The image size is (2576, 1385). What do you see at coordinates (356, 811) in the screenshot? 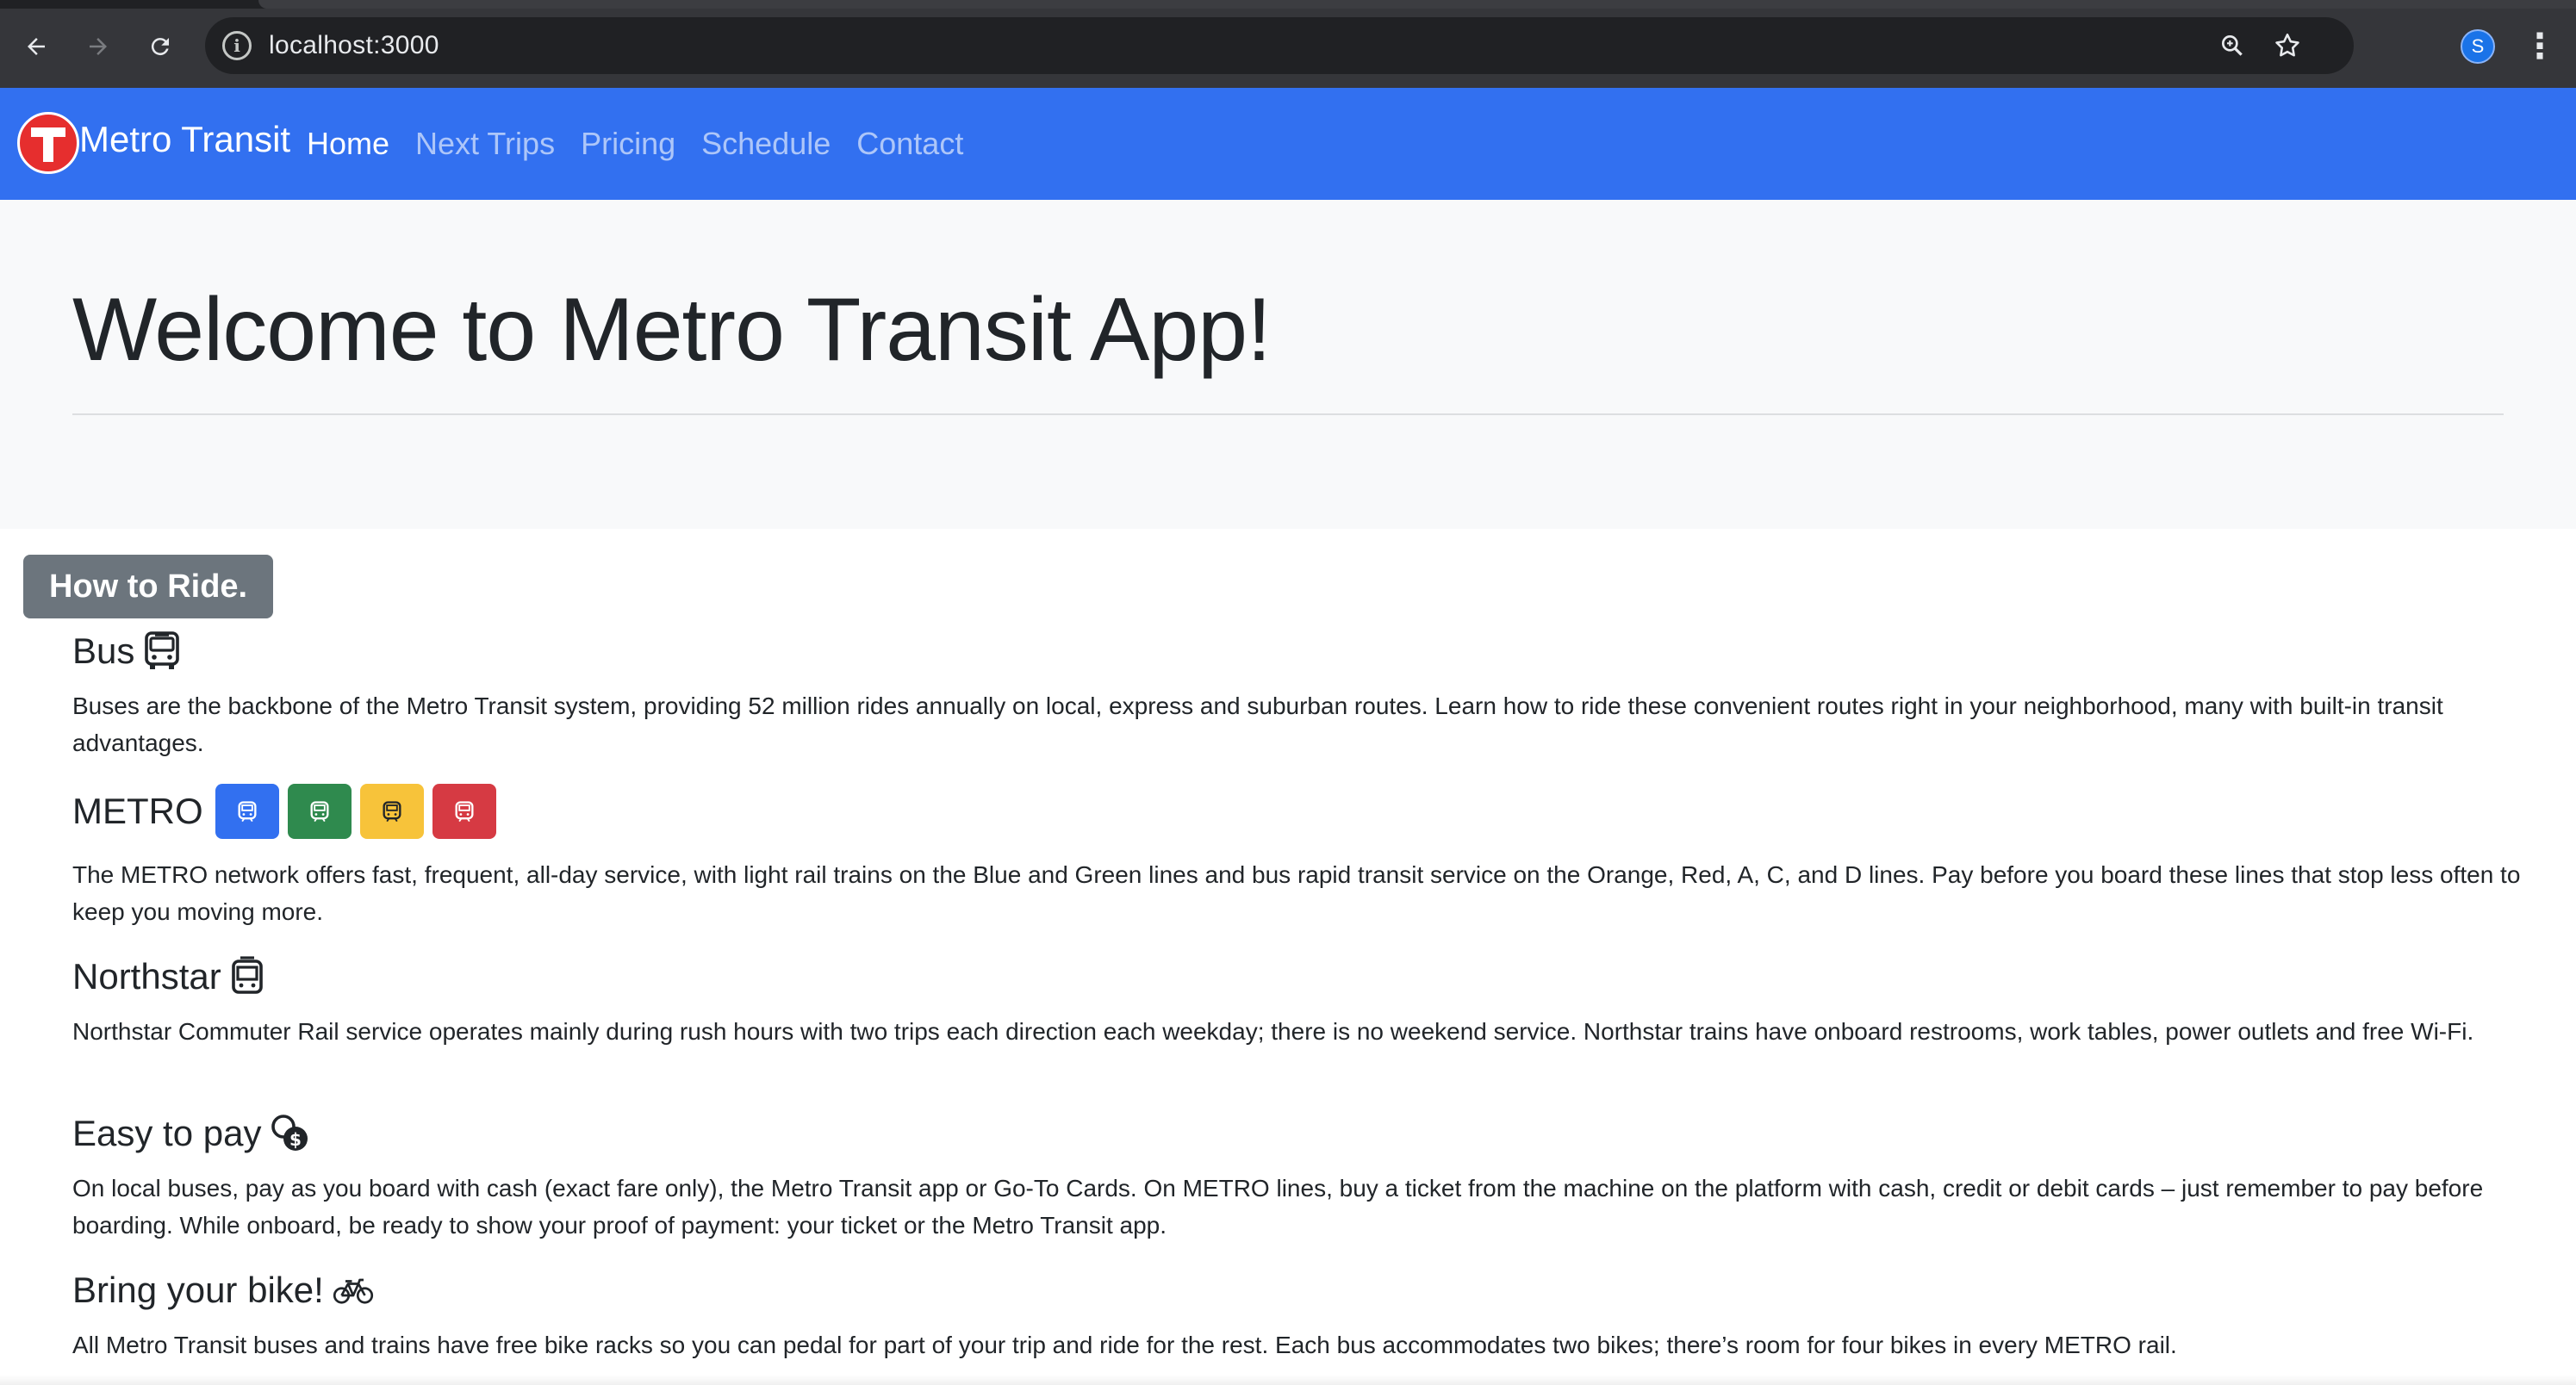
I see `metro-line-badges` at bounding box center [356, 811].